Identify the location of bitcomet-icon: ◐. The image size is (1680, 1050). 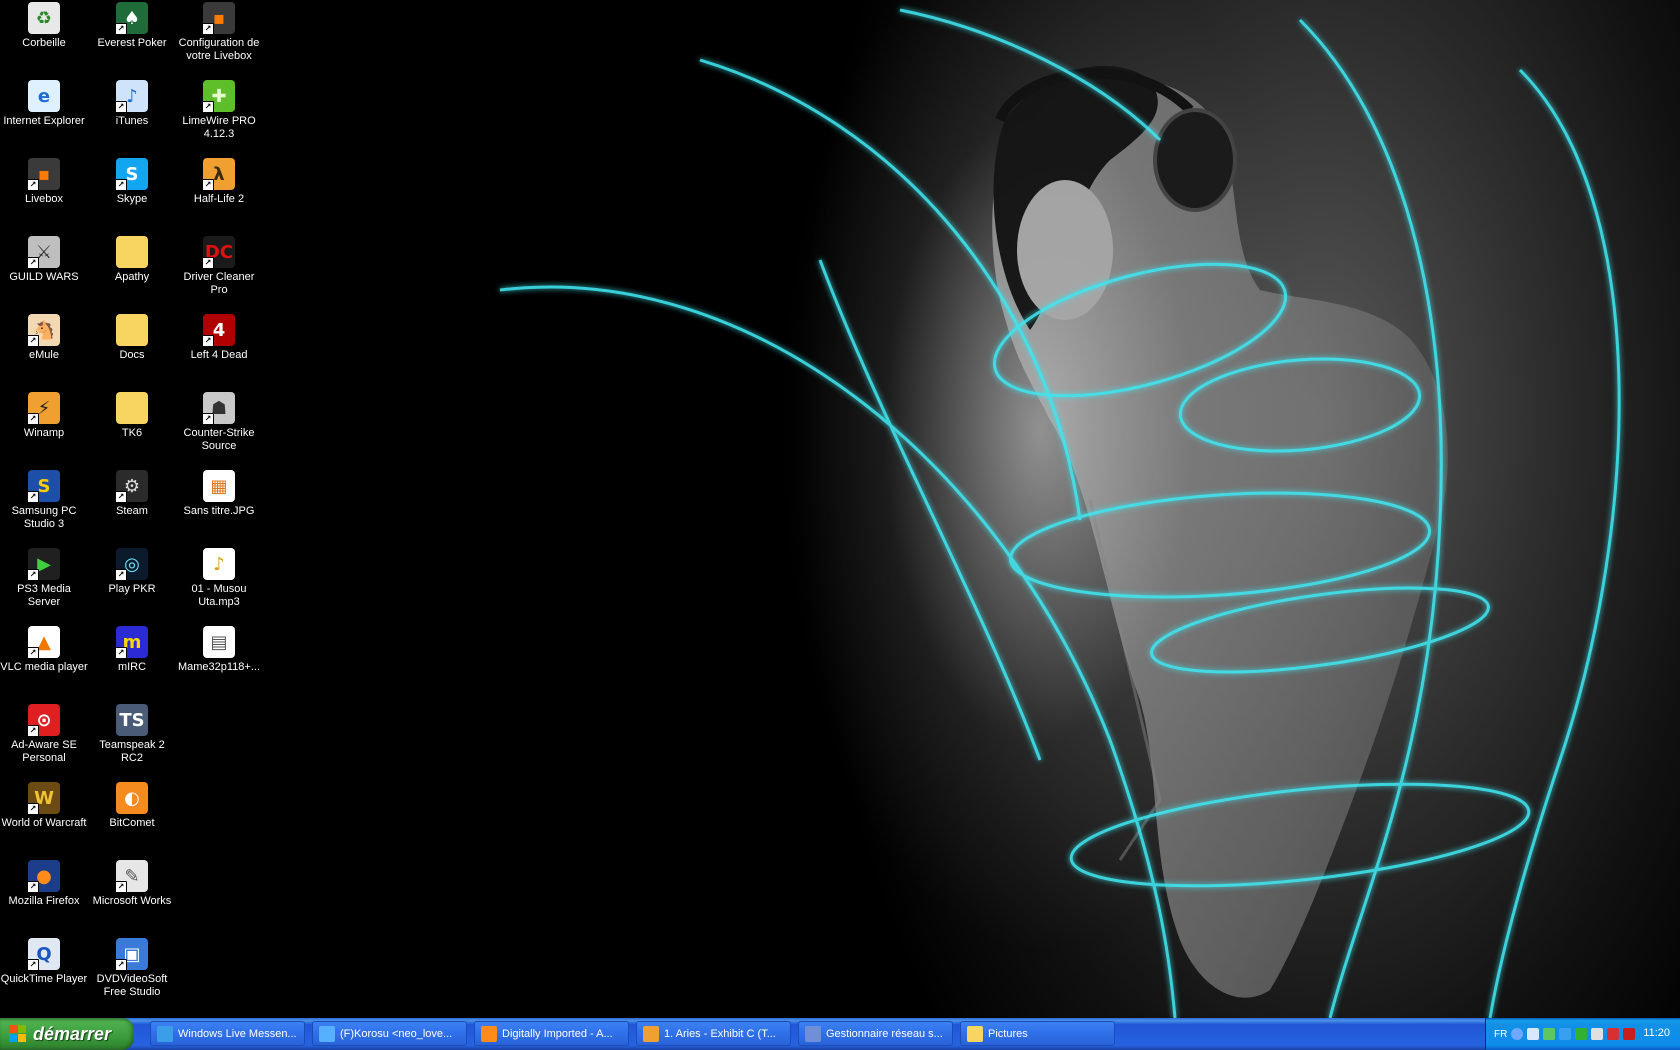
(132, 798).